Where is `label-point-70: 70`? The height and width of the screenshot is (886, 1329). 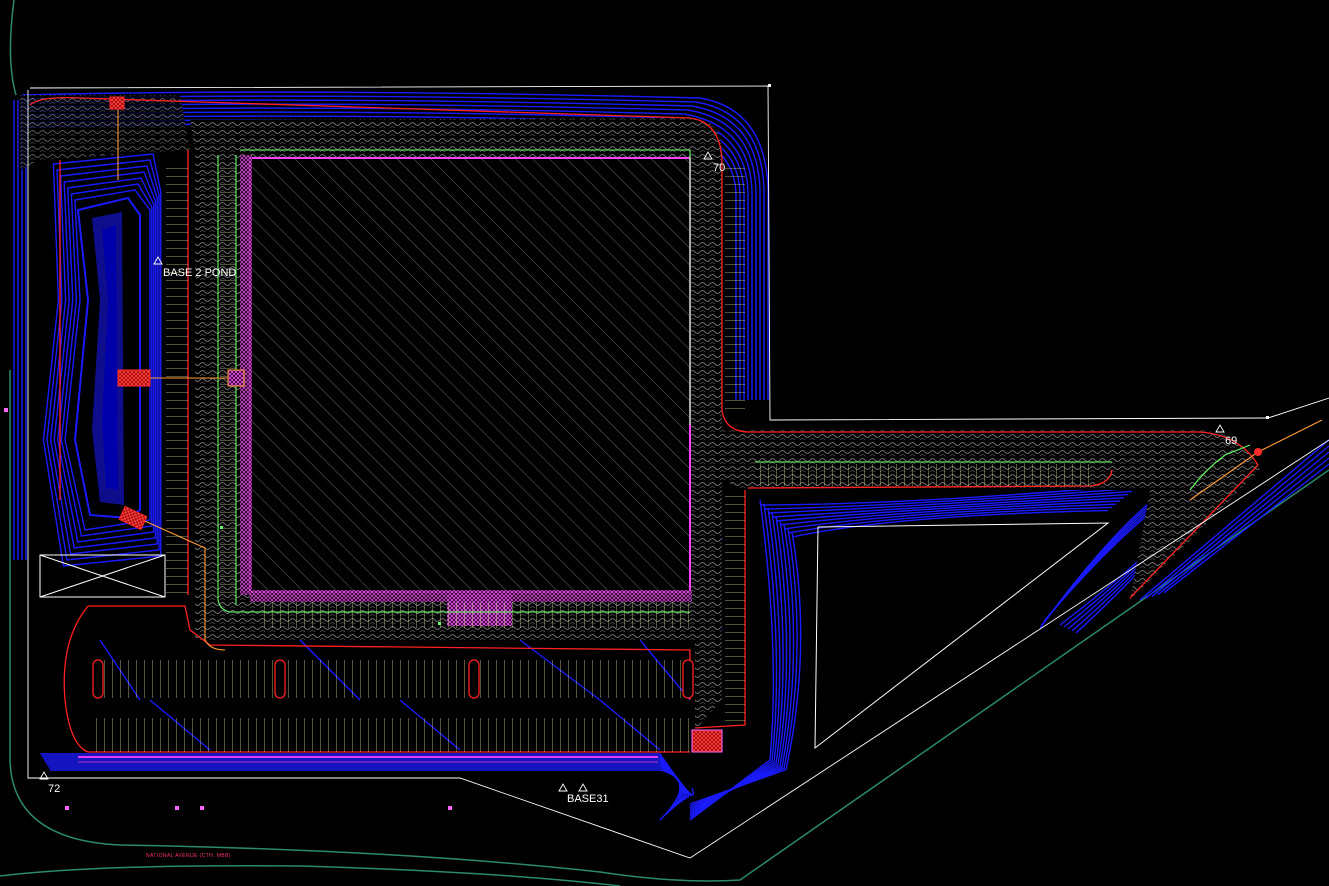 label-point-70: 70 is located at coordinates (719, 168).